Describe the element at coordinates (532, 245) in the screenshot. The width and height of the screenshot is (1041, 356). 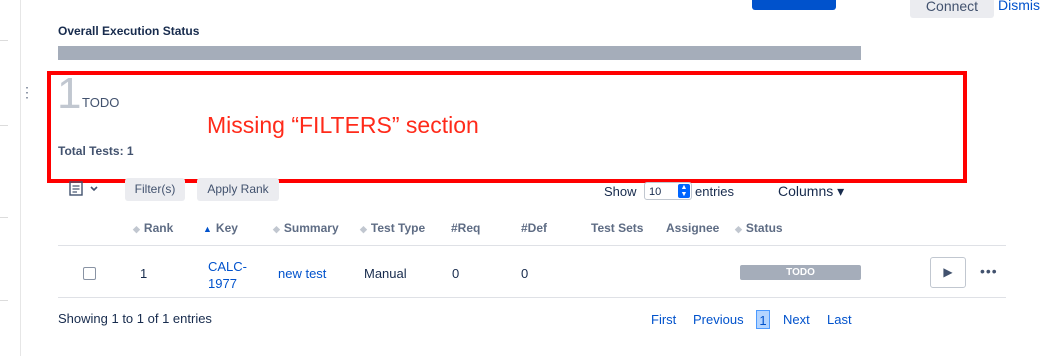
I see `header-divider` at that location.